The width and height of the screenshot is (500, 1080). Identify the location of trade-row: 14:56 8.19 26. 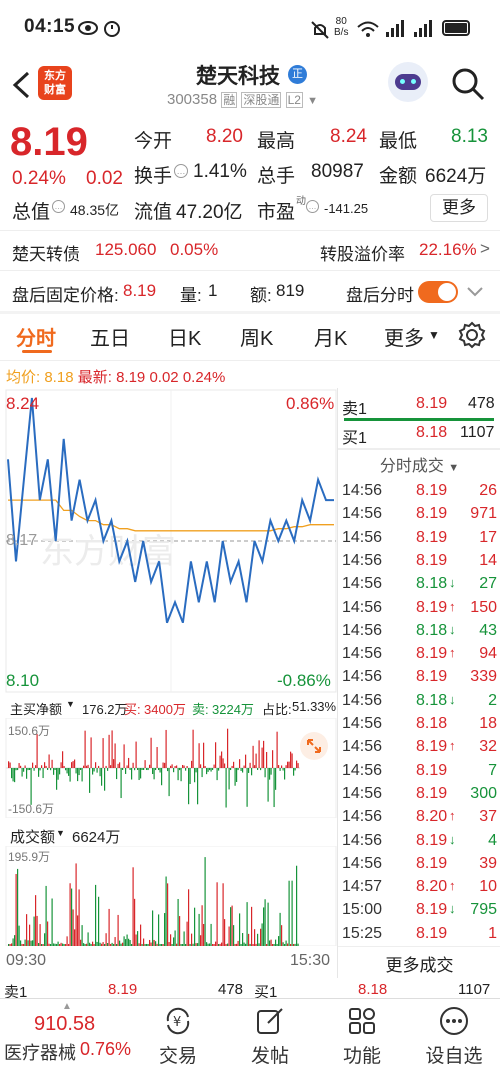
(419, 491).